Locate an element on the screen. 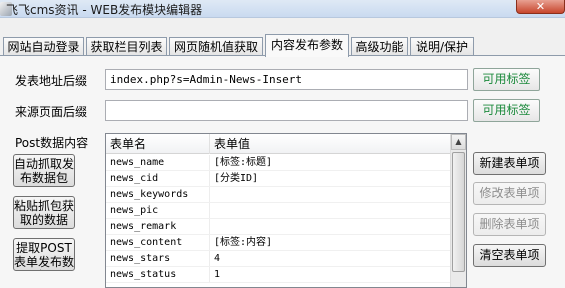 This screenshot has width=565, height=288. referer-available-tags-button: 可用标签 is located at coordinates (506, 110).